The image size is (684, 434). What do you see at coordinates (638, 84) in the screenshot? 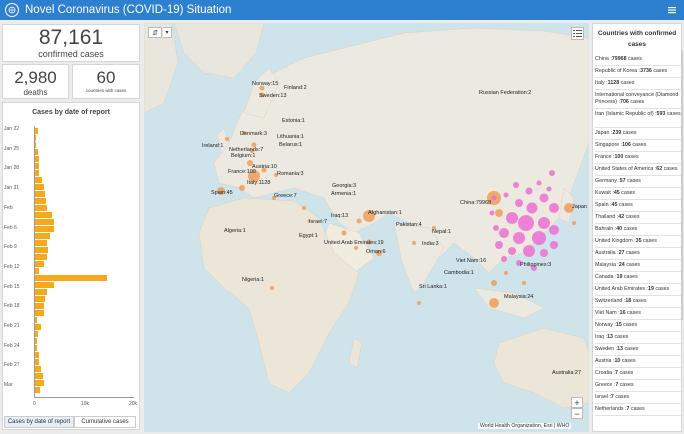
I see `country-list-item: Italy :1128 cases` at bounding box center [638, 84].